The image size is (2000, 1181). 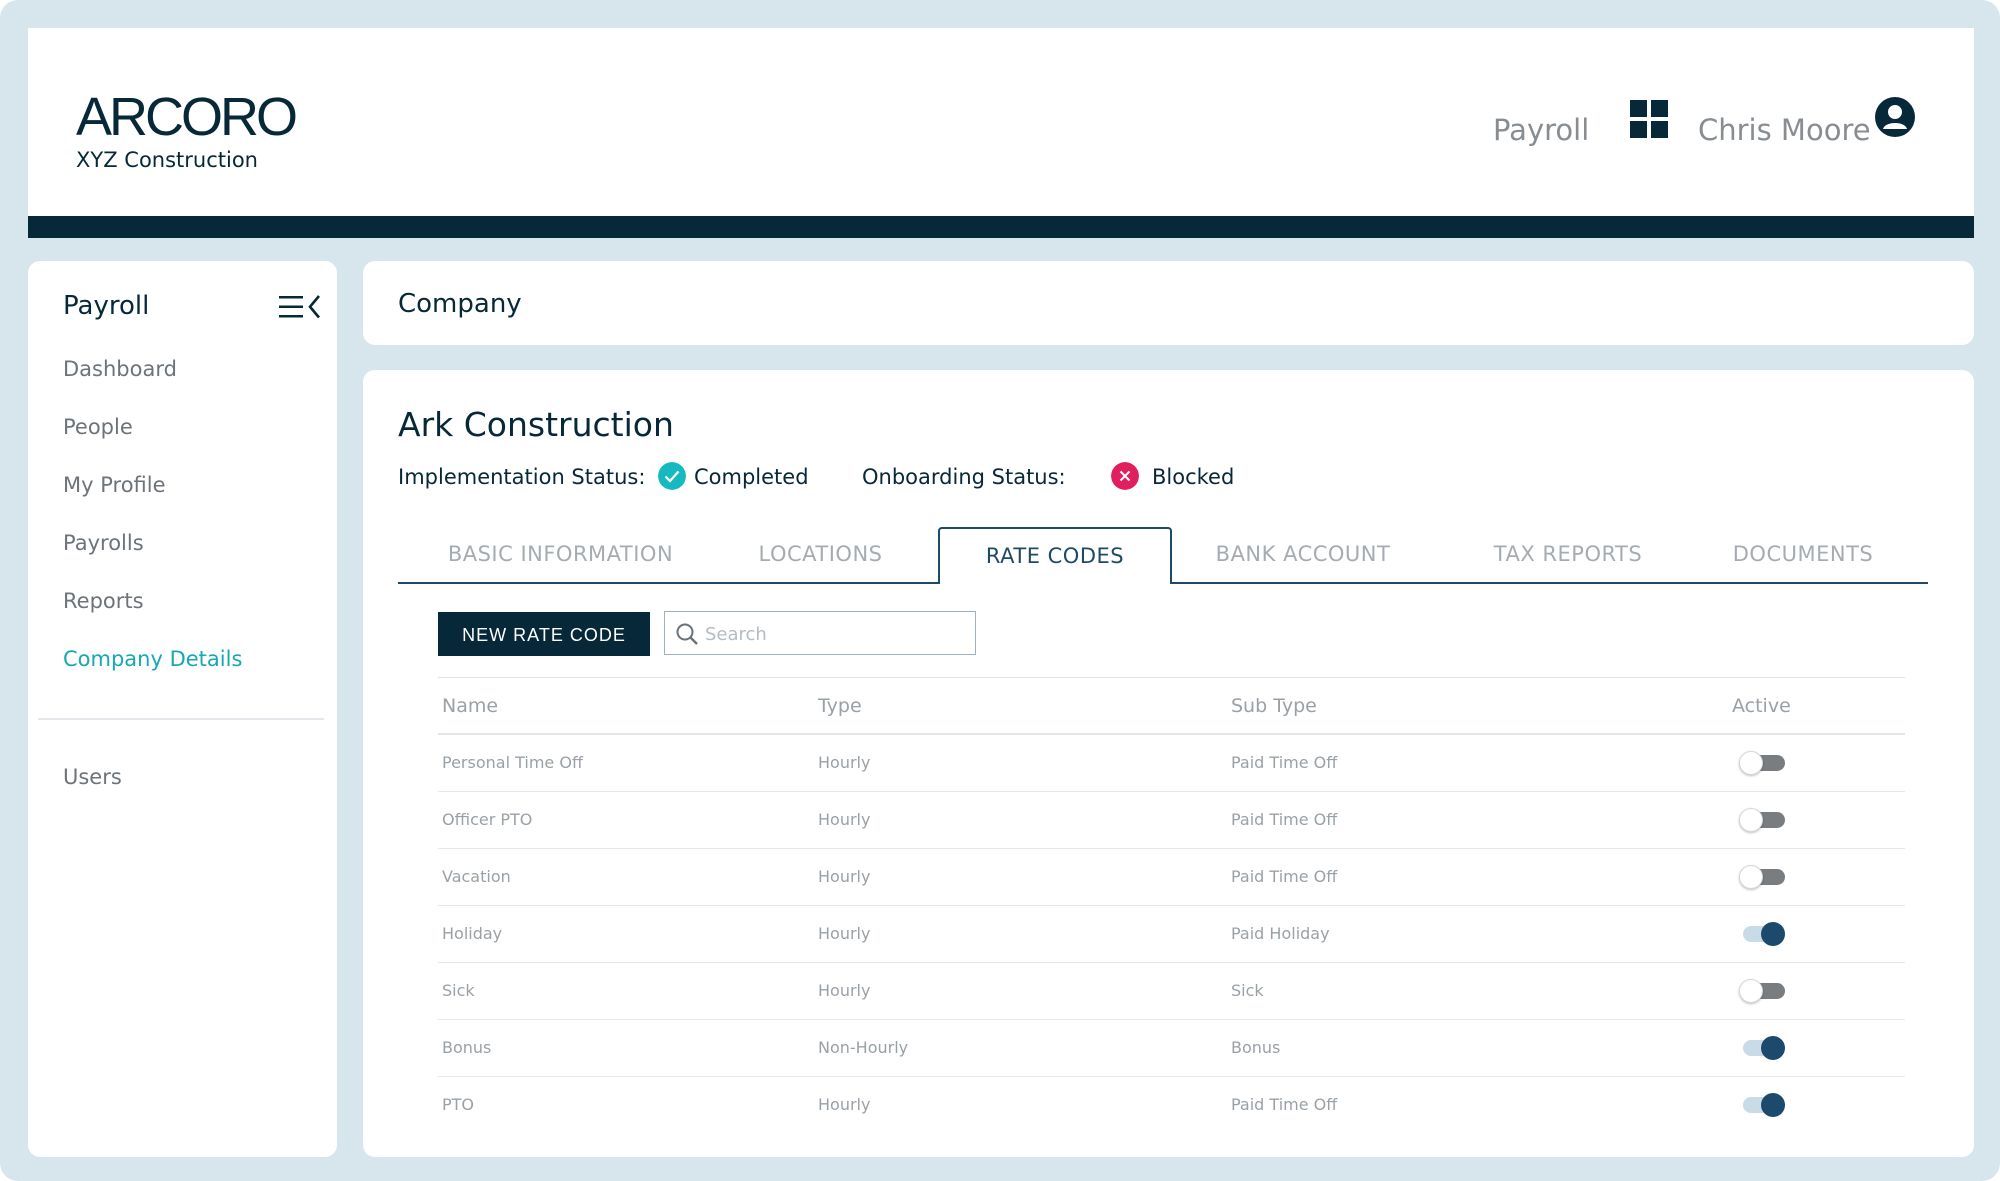 What do you see at coordinates (458, 1104) in the screenshot?
I see `cell-name: PTO` at bounding box center [458, 1104].